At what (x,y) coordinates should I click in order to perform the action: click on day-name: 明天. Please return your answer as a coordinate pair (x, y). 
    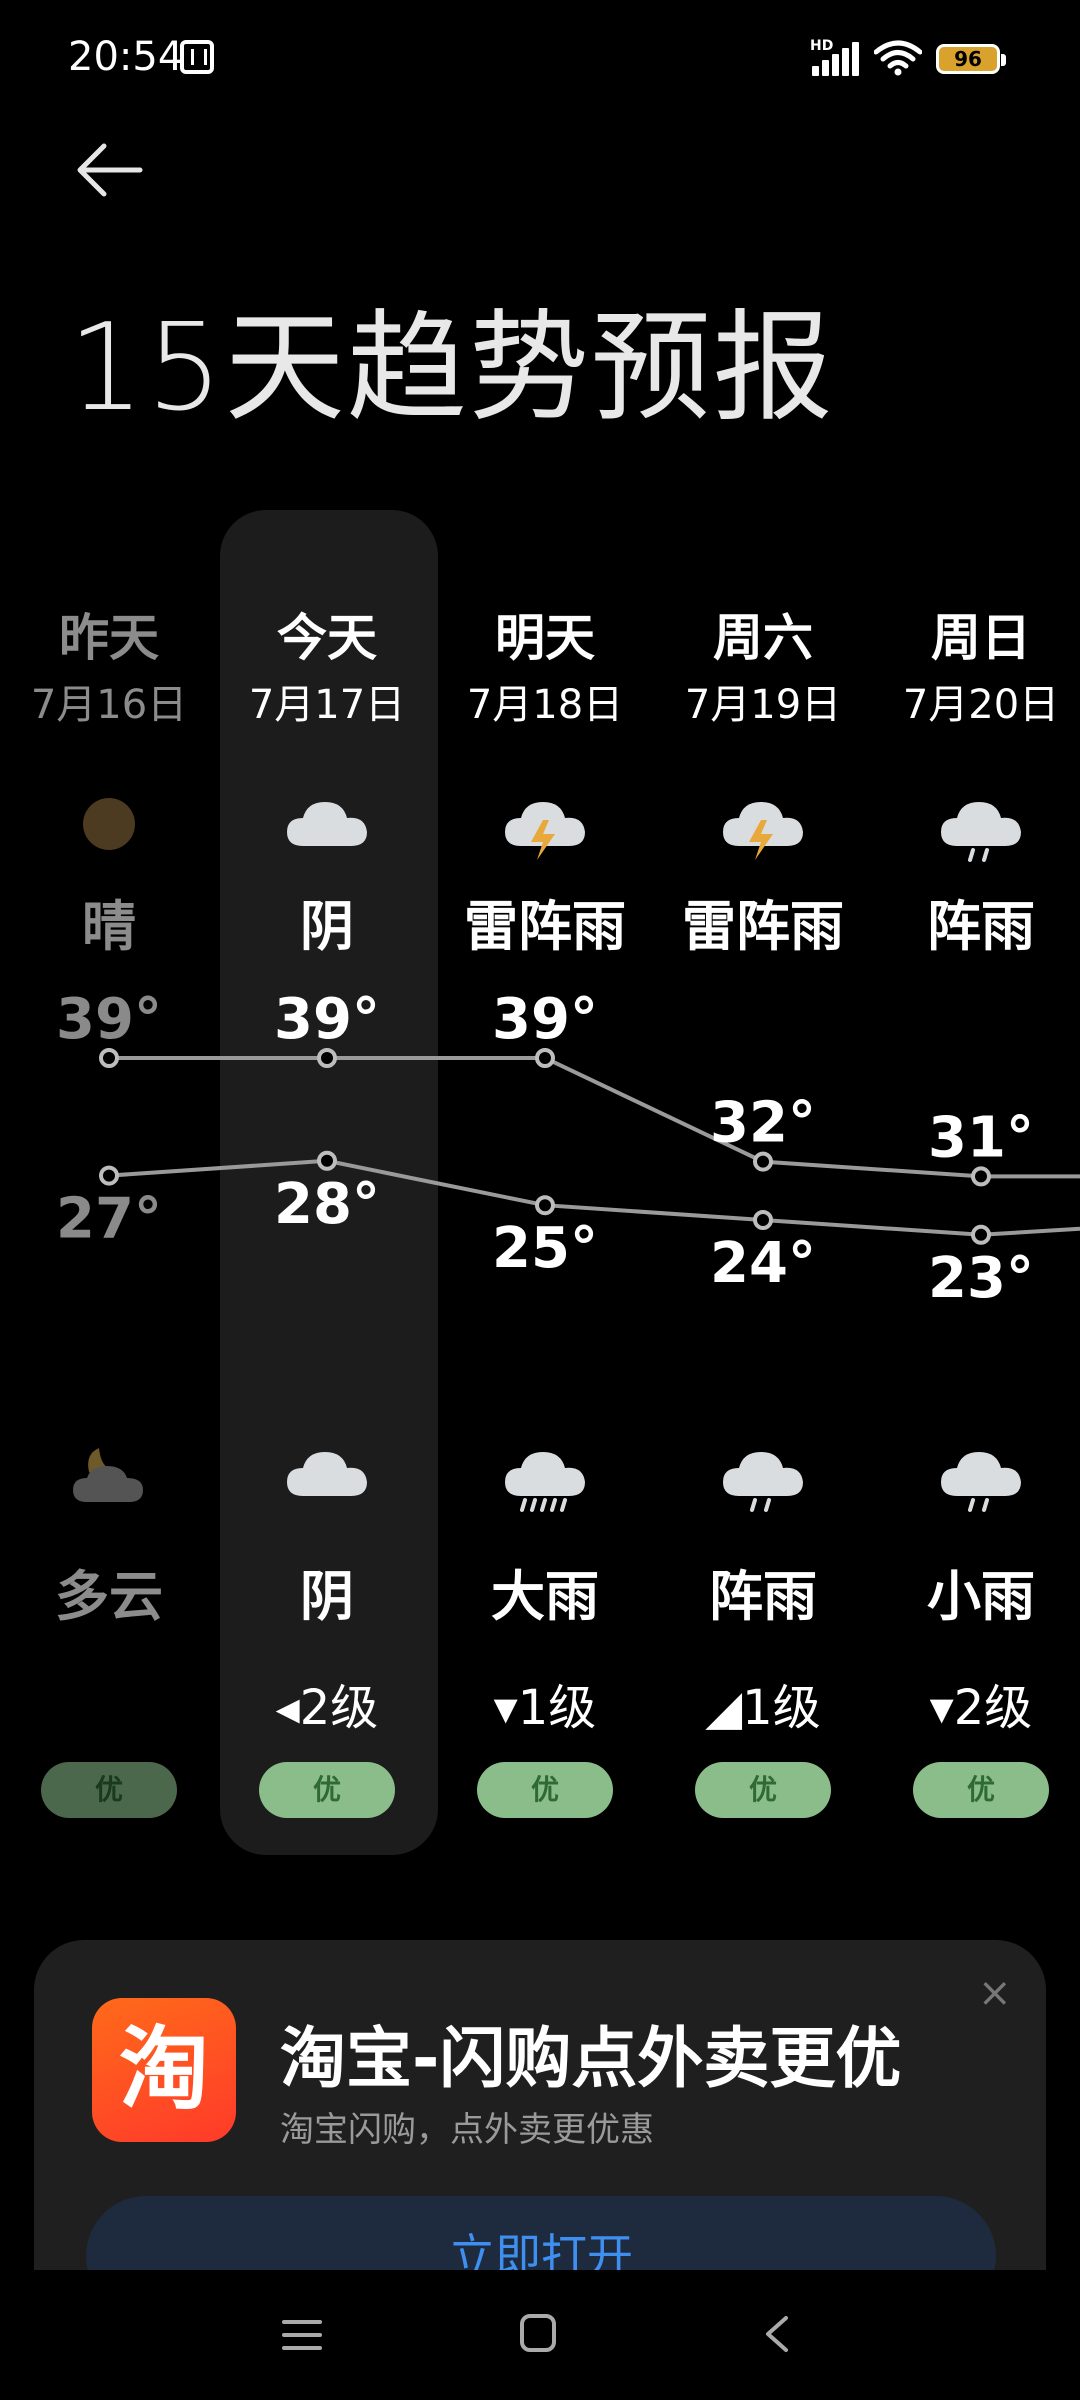
    Looking at the image, I should click on (545, 638).